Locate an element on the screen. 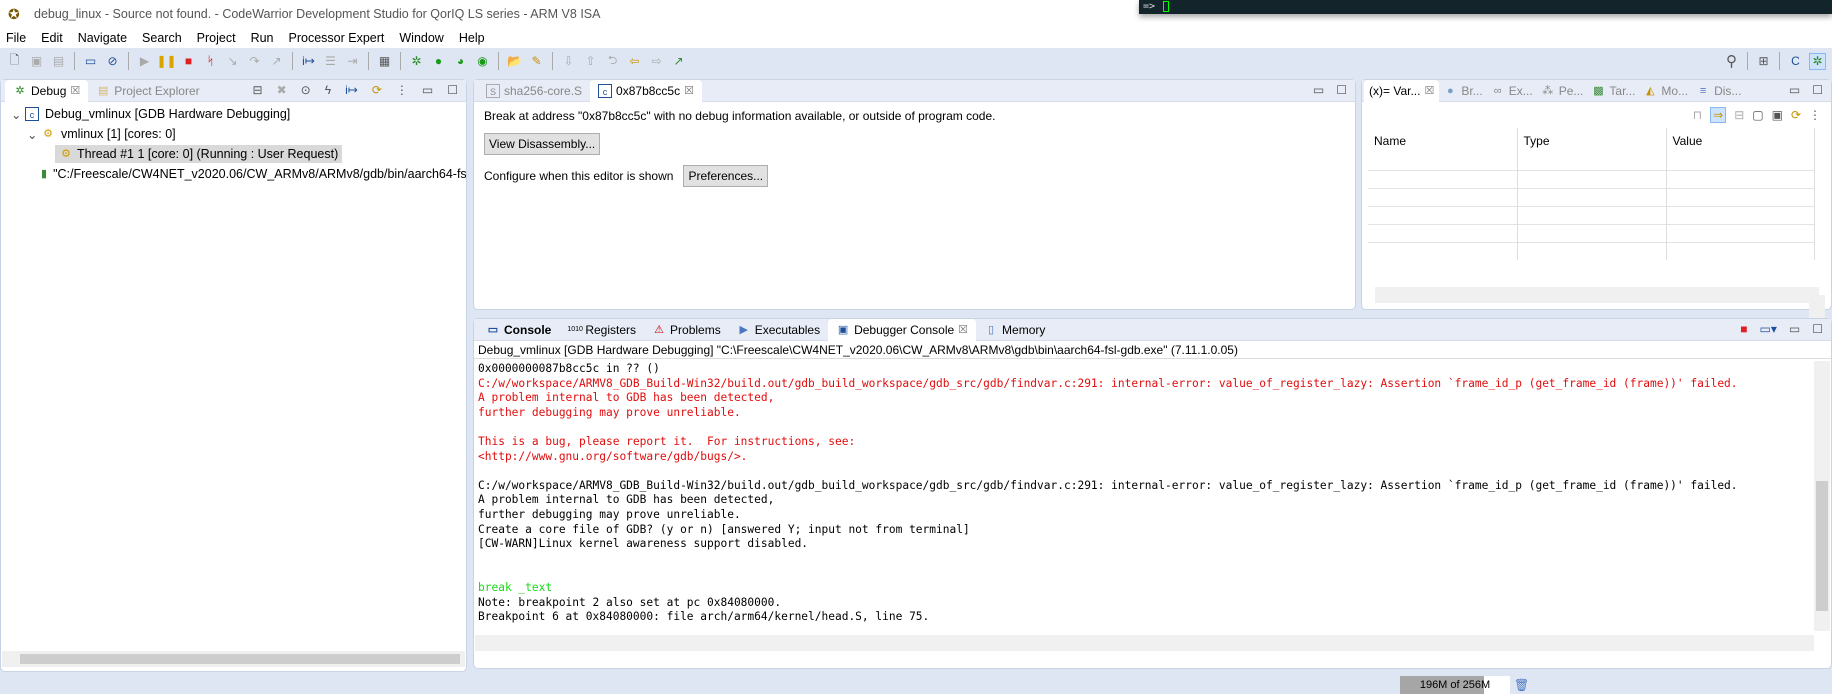 The width and height of the screenshot is (1832, 694). tree-item-launch: ⌄ c Debug_vmlinux [GDB Hardware Debugging] is located at coordinates (233, 114).